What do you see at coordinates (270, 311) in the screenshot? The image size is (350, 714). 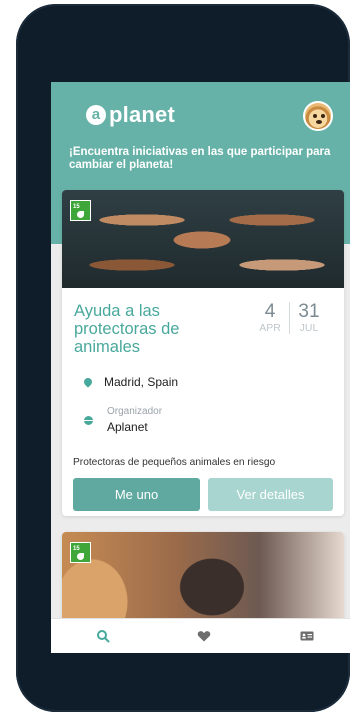 I see `start-day: 4` at bounding box center [270, 311].